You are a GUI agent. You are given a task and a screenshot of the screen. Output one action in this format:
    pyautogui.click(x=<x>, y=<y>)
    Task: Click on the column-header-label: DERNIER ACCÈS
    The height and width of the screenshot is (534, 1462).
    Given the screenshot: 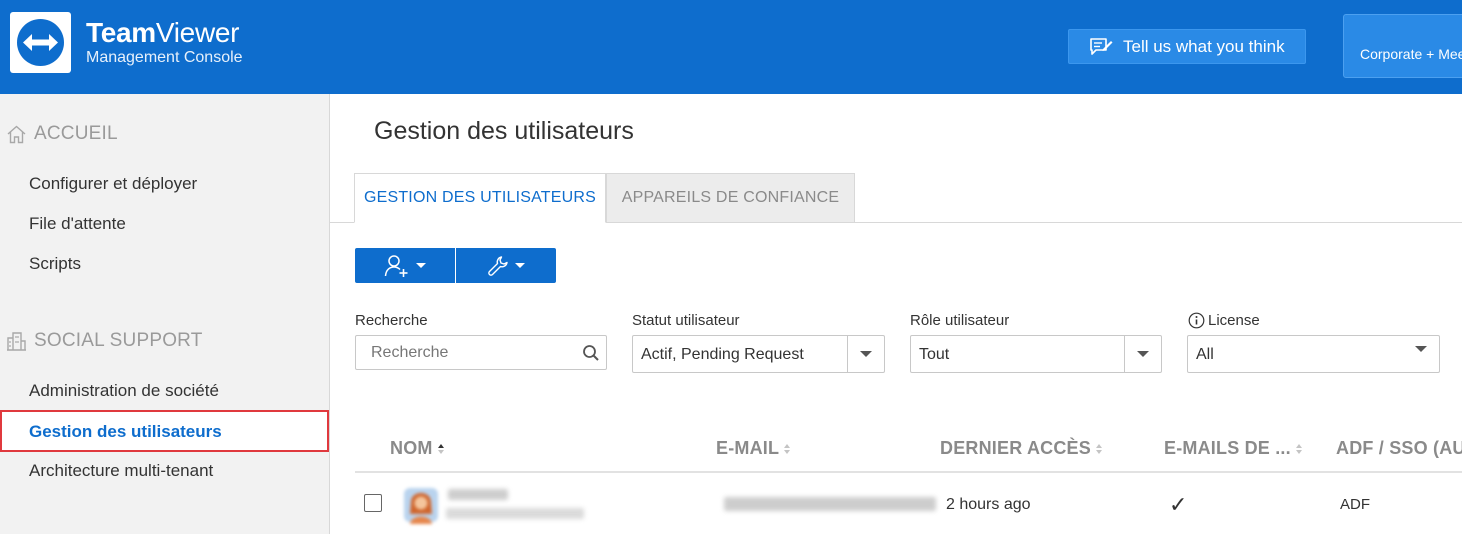 What is the action you would take?
    pyautogui.click(x=1015, y=448)
    